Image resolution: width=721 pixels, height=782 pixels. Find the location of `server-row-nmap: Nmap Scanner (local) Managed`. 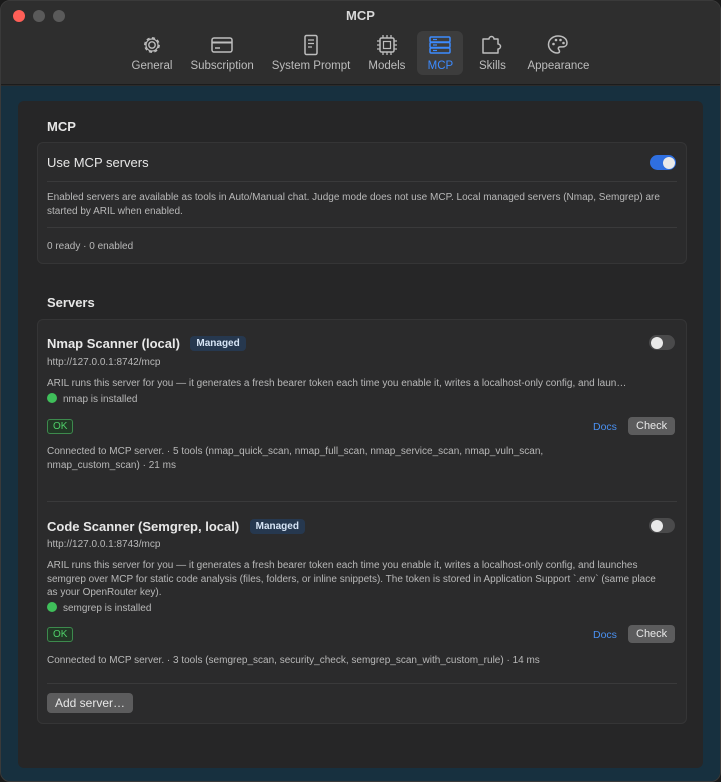

server-row-nmap: Nmap Scanner (local) Managed is located at coordinates (146, 344).